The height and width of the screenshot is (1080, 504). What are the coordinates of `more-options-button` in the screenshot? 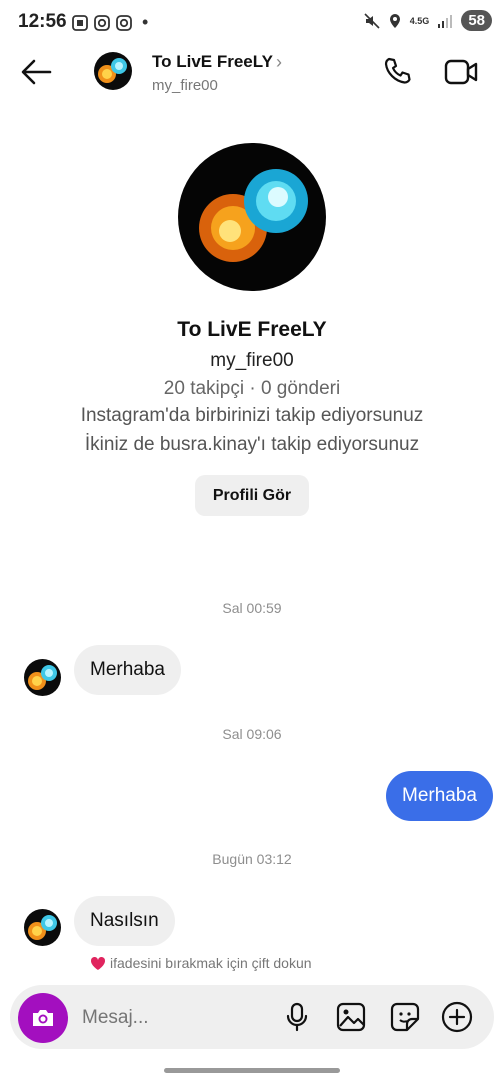 It's located at (457, 1017).